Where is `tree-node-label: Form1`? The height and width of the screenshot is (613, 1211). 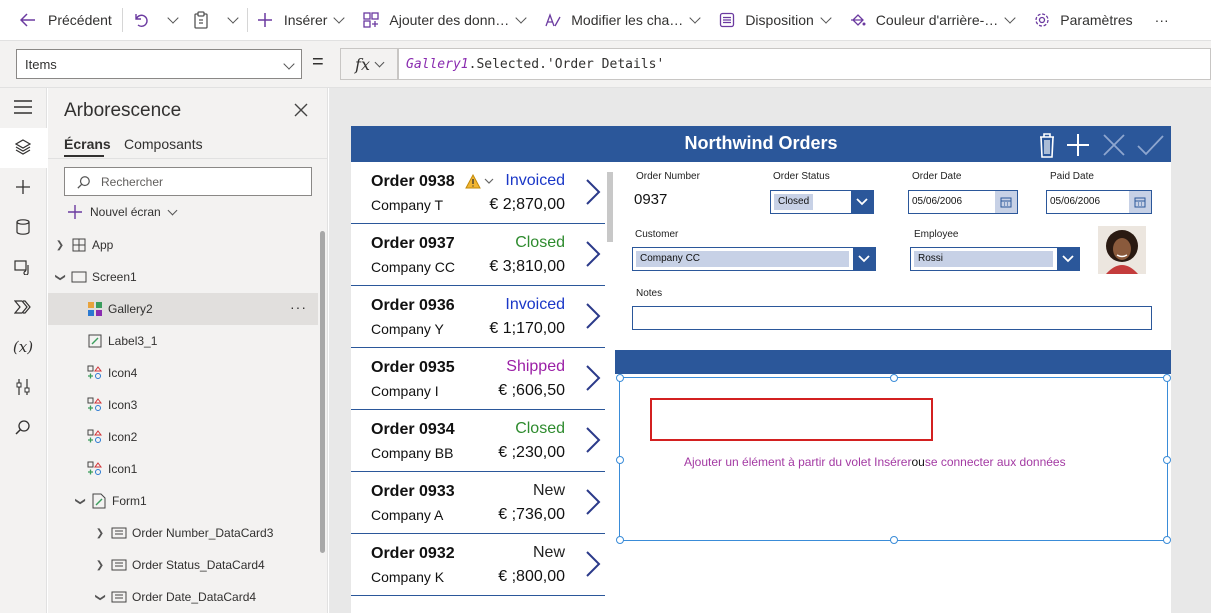
tree-node-label: Form1 is located at coordinates (129, 501).